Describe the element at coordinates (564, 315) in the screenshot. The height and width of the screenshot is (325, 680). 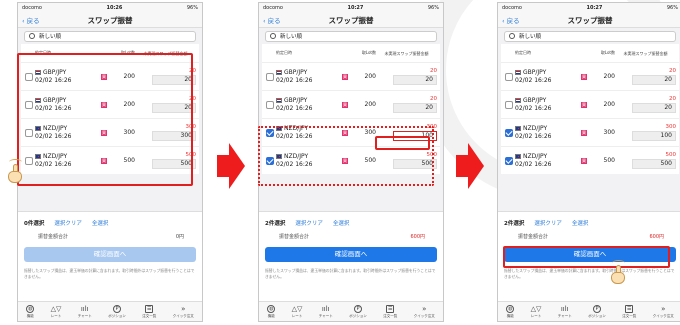
I see `tab-label: チャート` at that location.